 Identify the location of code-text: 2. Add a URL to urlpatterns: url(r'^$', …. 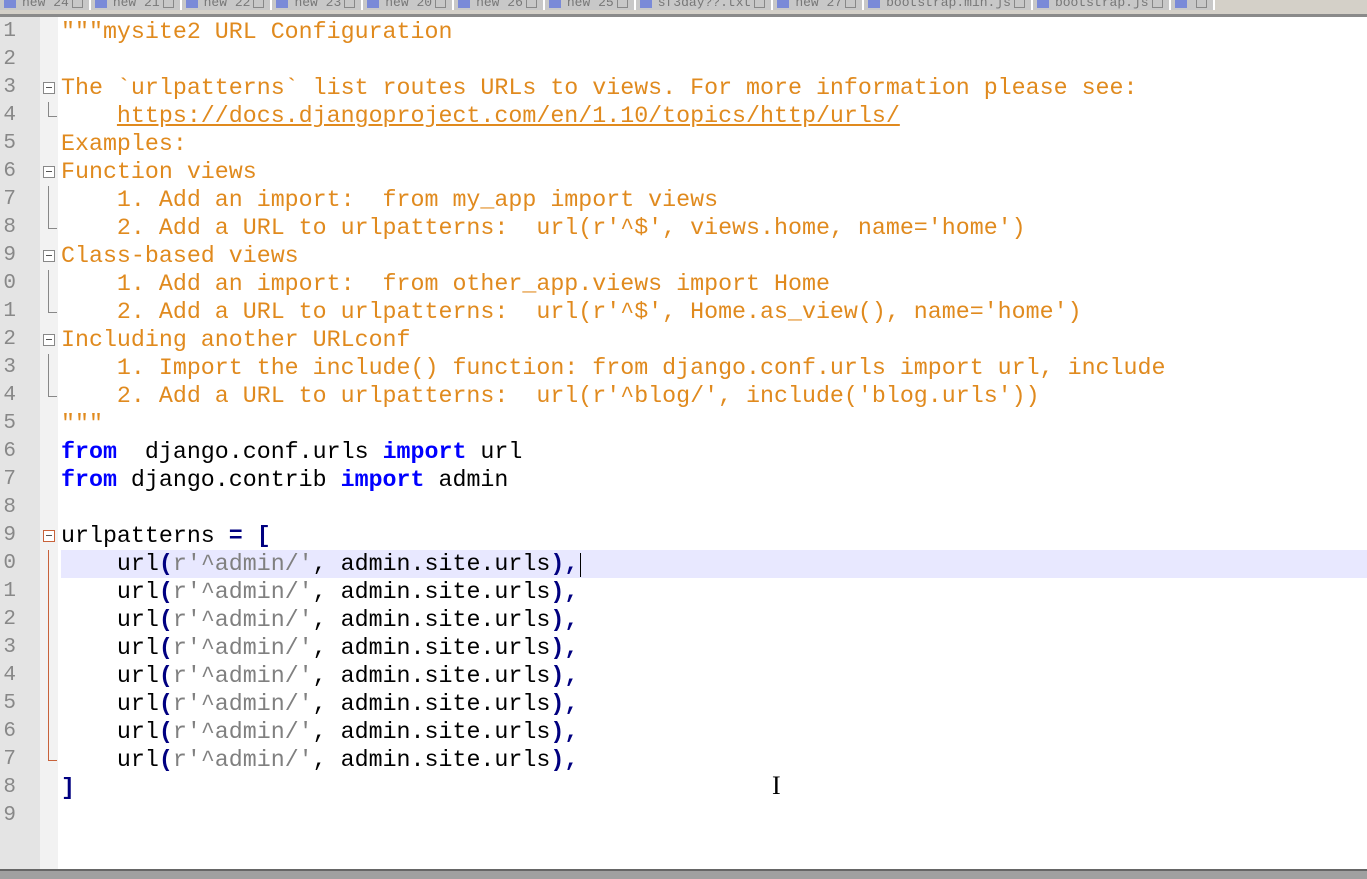
(714, 312).